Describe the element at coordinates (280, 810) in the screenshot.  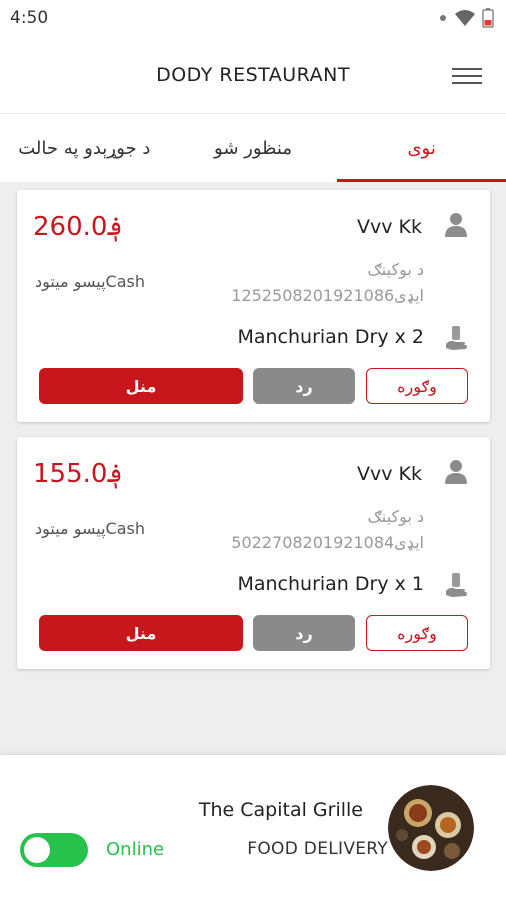
I see `restaurant-name: The Capital Grille` at that location.